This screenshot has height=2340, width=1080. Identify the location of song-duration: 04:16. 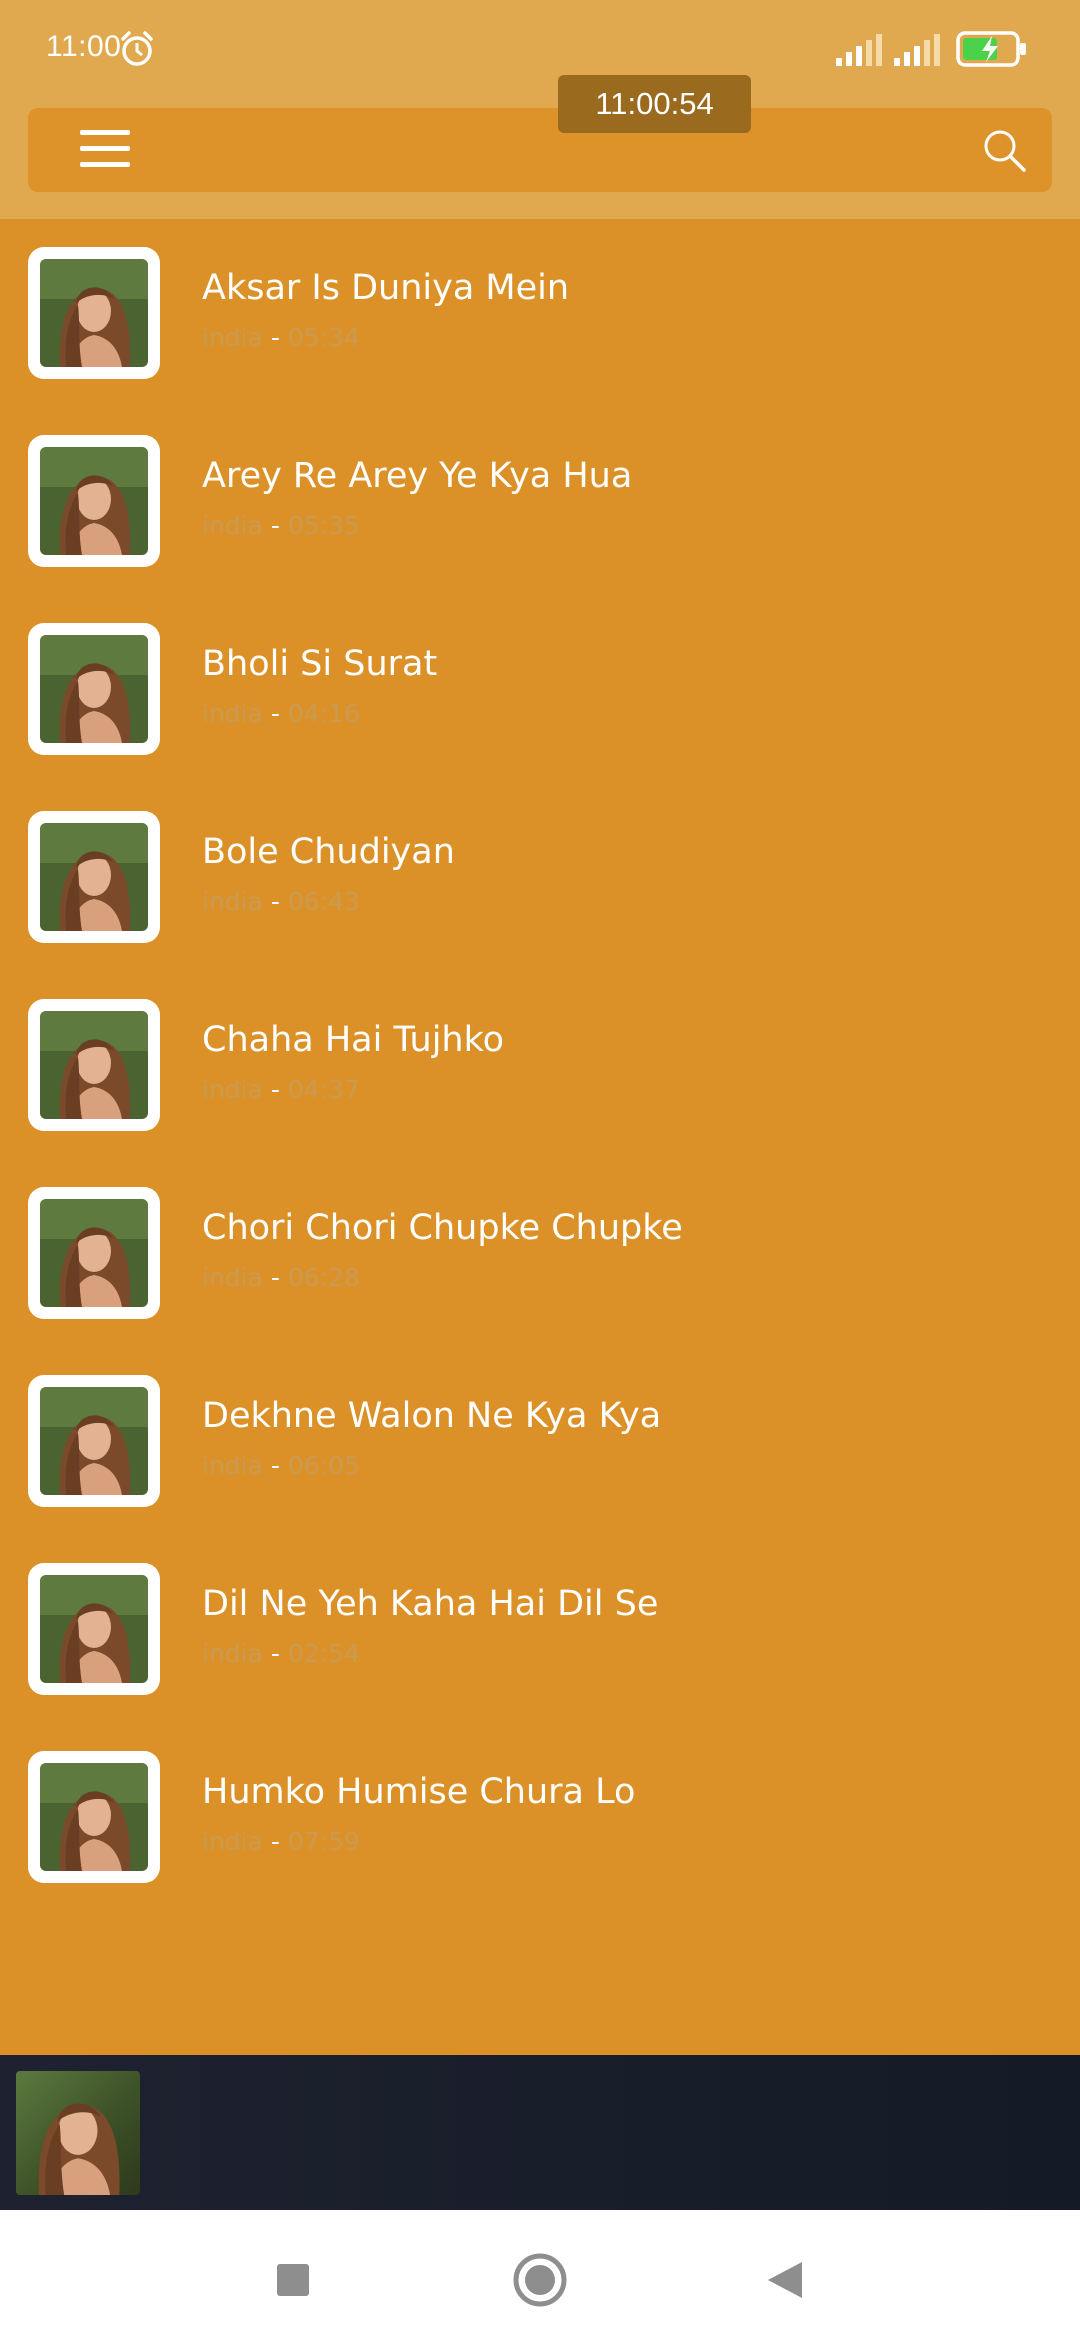
(323, 713).